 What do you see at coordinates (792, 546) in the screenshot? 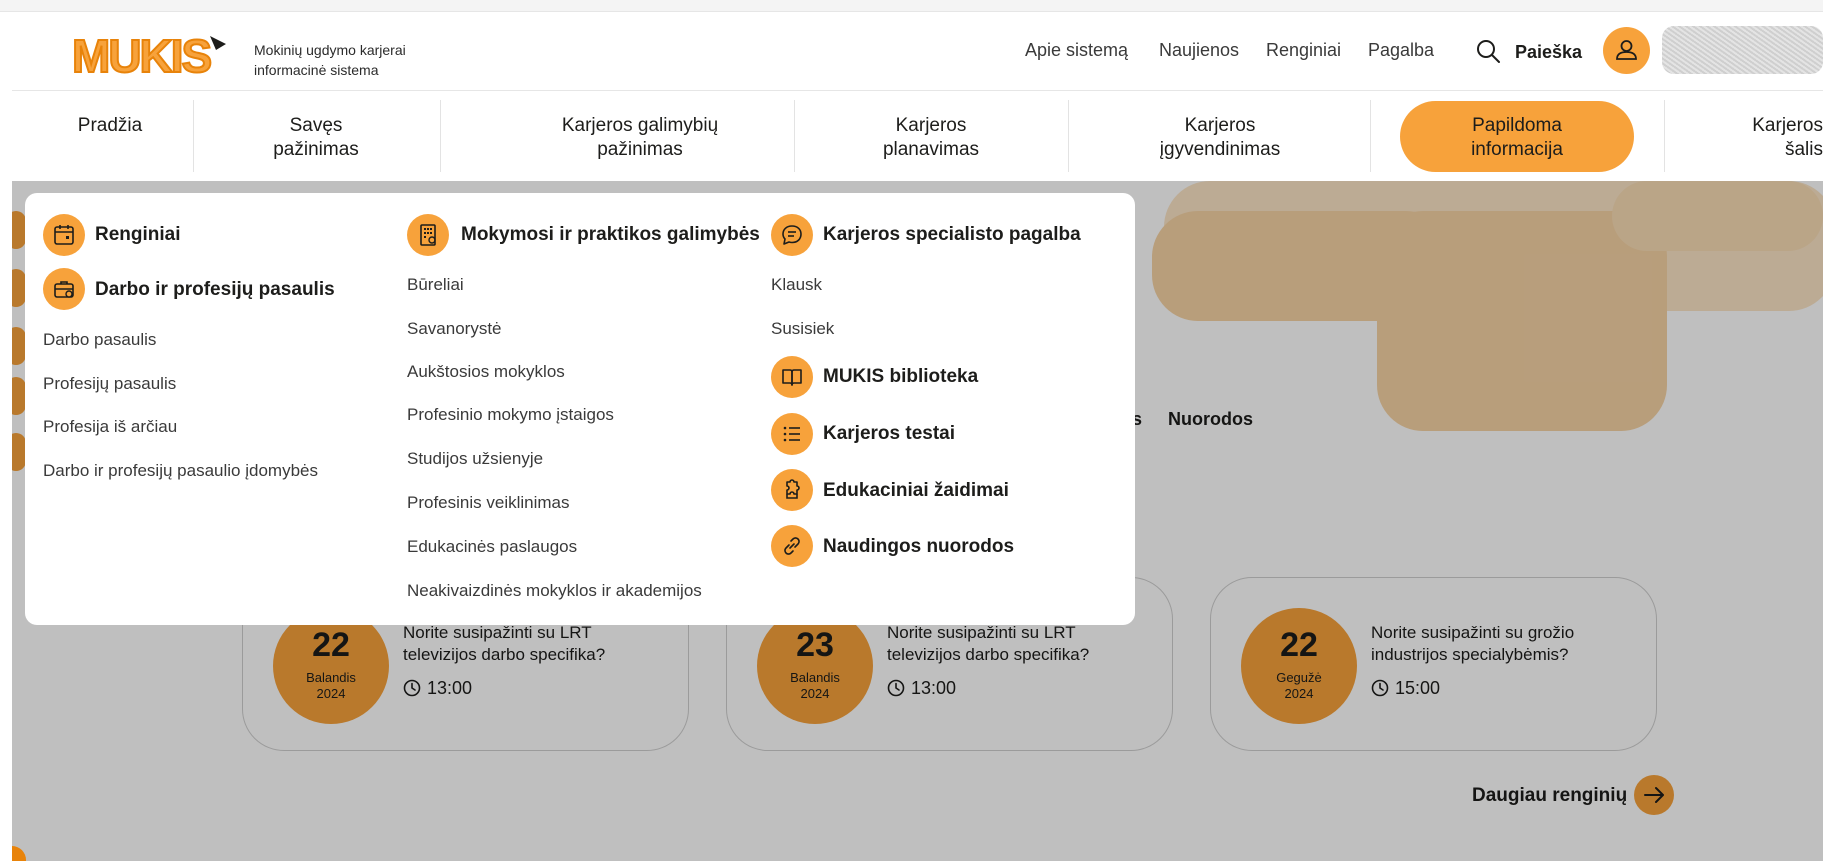
I see `link-icon` at bounding box center [792, 546].